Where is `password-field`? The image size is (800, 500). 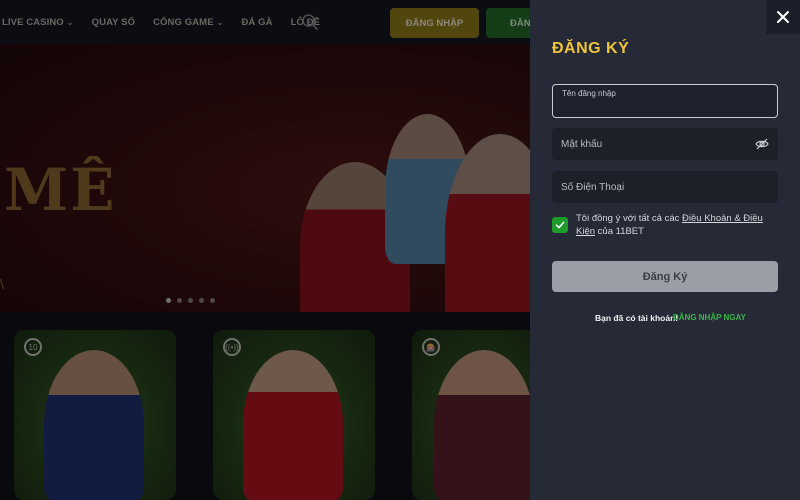
password-field is located at coordinates (665, 144).